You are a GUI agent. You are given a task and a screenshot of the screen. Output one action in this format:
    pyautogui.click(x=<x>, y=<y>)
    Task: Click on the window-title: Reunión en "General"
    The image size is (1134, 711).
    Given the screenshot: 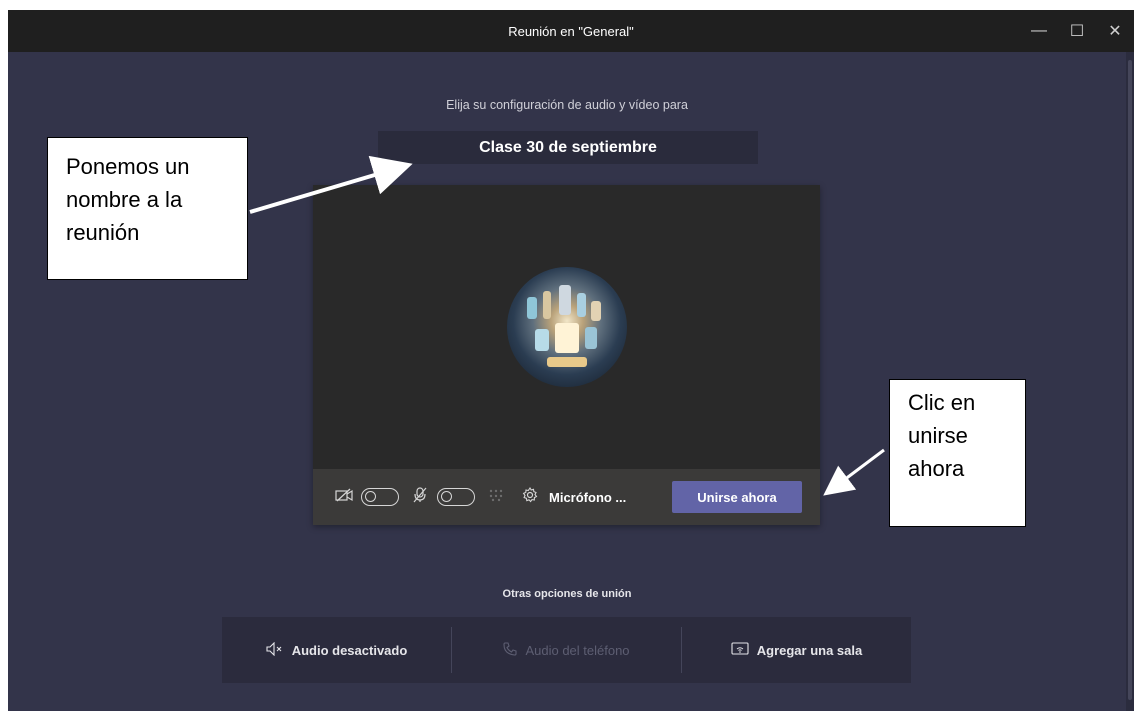 What is the action you would take?
    pyautogui.click(x=571, y=31)
    